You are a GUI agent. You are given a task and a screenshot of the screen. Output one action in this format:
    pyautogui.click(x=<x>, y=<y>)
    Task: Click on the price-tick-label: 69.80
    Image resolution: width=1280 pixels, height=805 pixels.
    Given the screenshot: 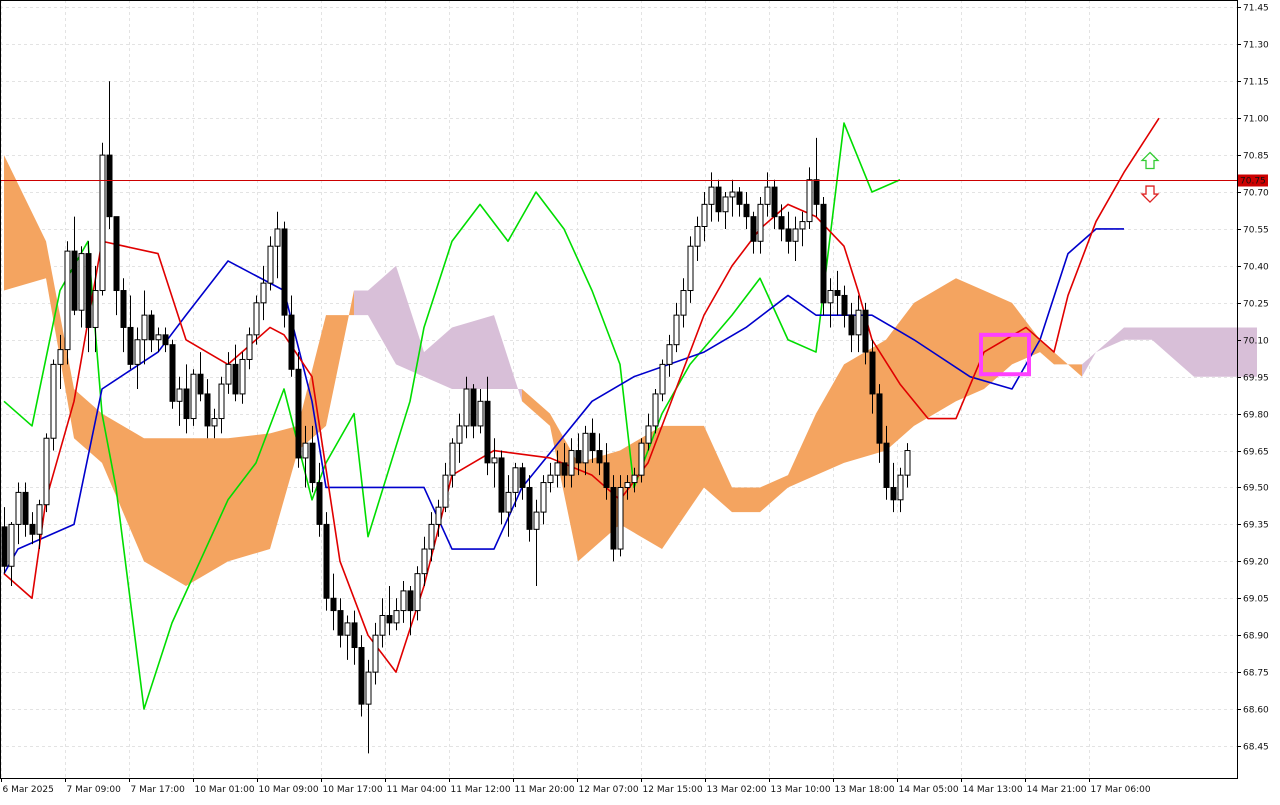 What is the action you would take?
    pyautogui.click(x=1256, y=416)
    